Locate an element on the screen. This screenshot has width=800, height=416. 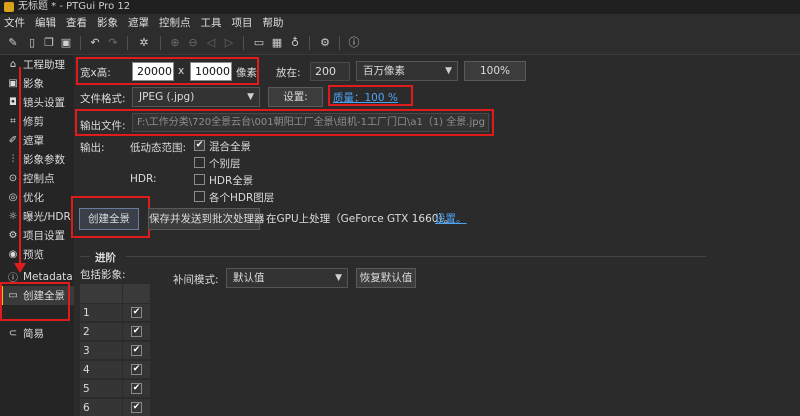
new-file-icon: ✎ is located at coordinates (13, 43).